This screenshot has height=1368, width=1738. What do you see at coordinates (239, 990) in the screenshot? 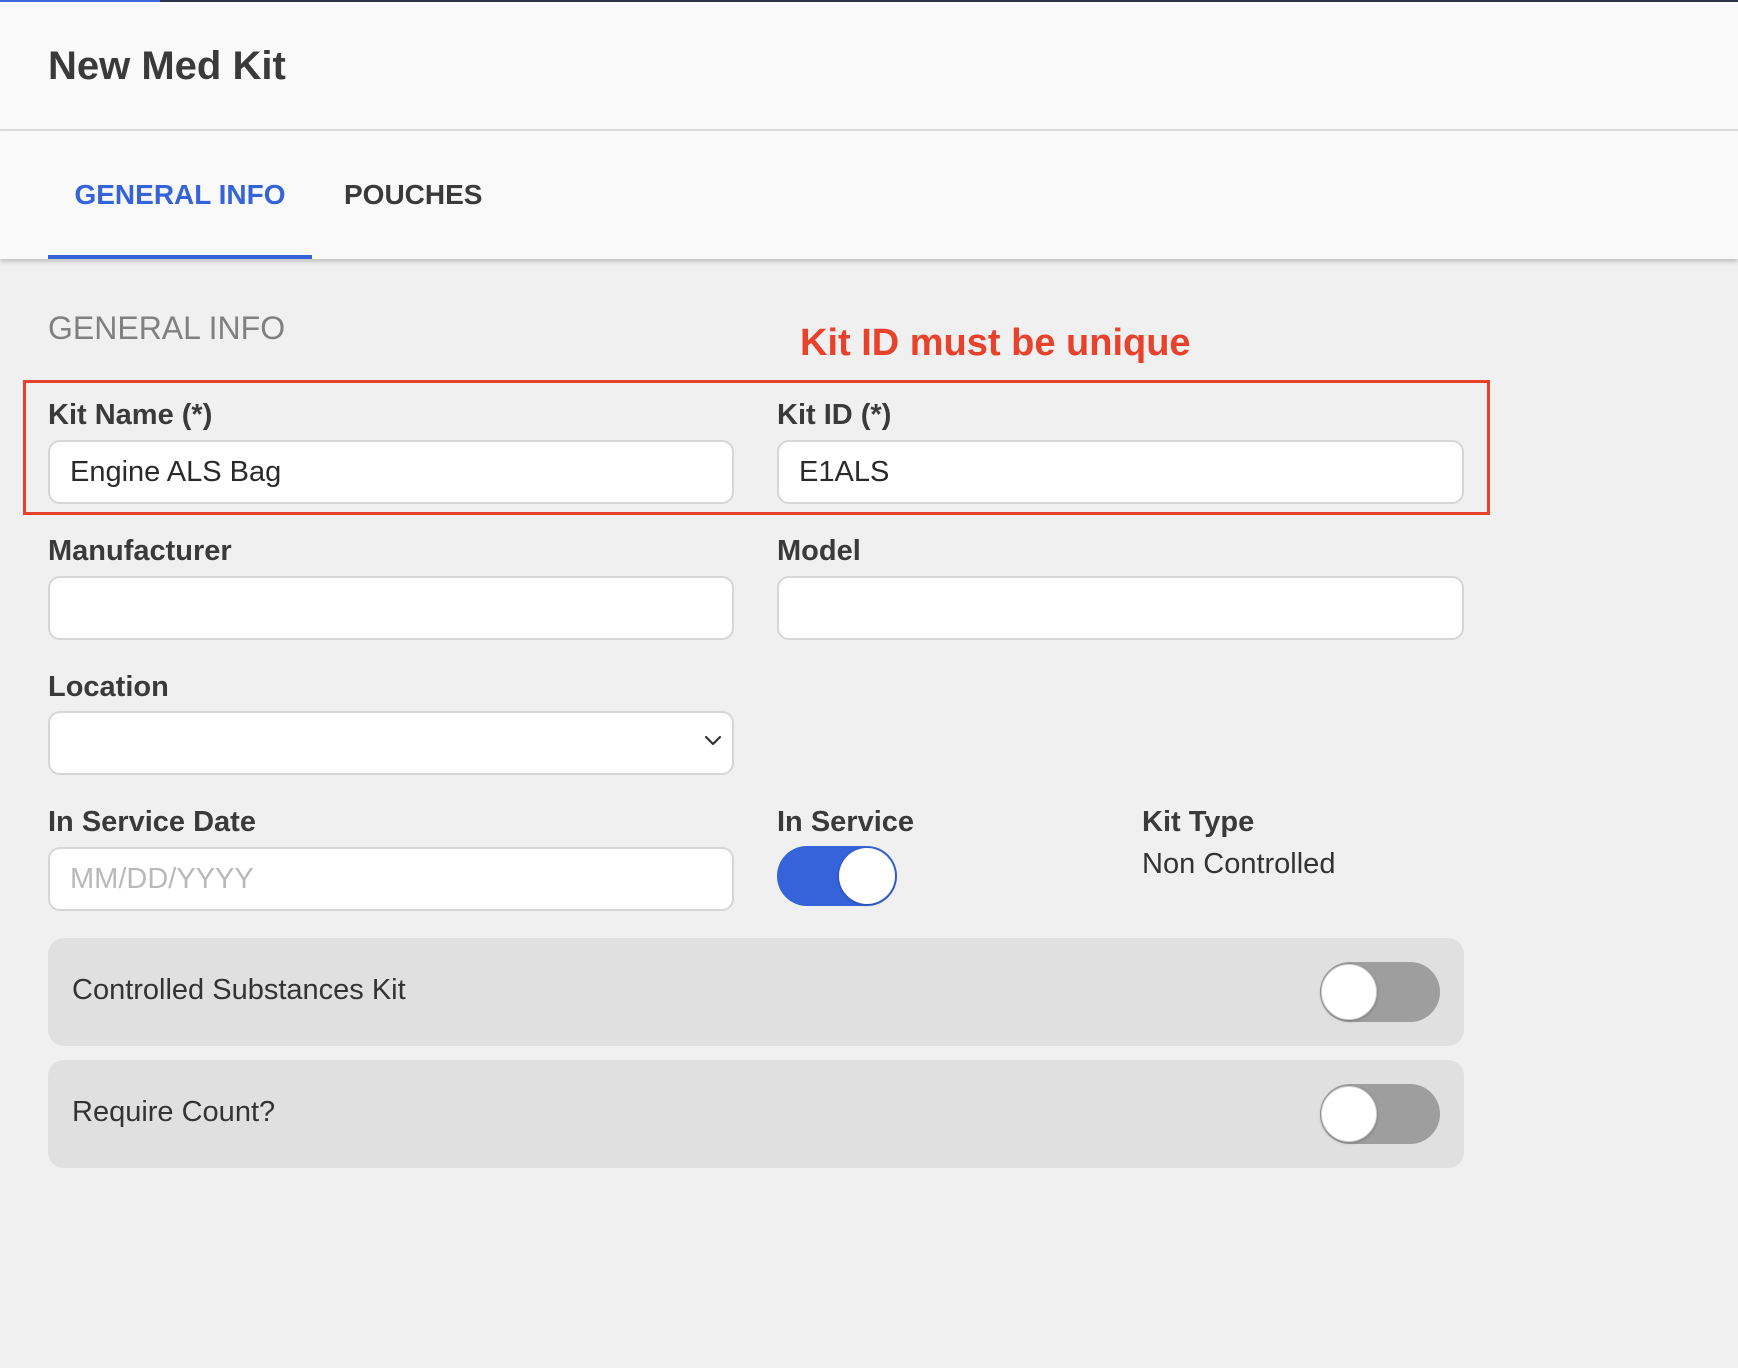
I see `controlled-substances-label: Controlled Substances Kit` at bounding box center [239, 990].